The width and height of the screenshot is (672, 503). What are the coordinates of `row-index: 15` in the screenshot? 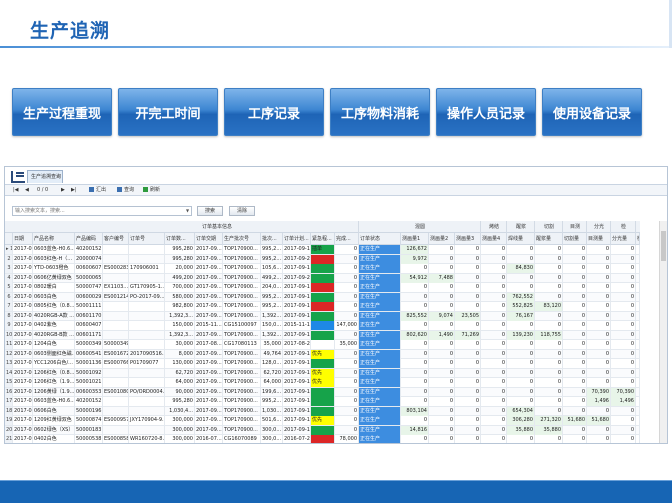 It's located at (9, 382).